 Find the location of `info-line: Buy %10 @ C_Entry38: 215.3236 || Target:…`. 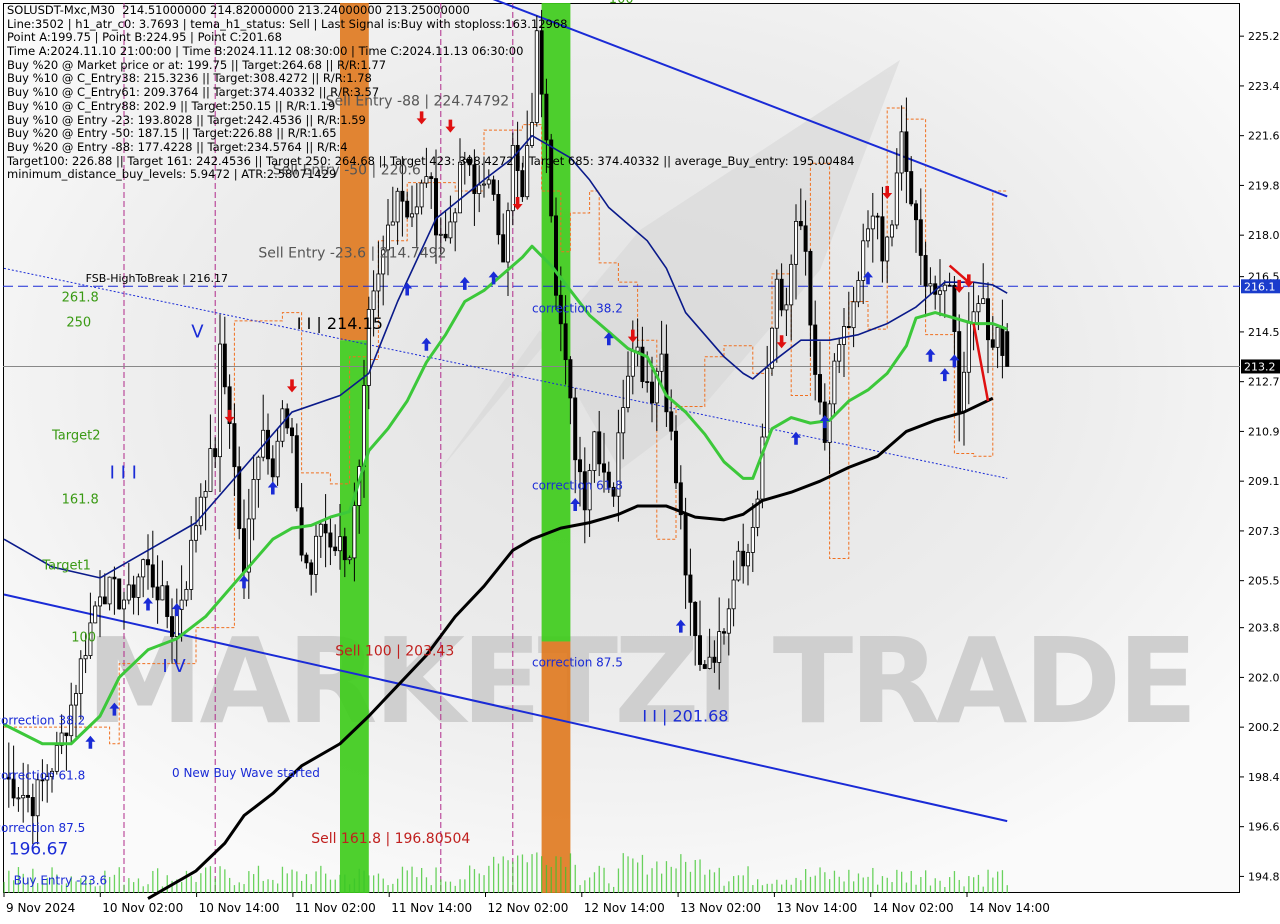

info-line: Buy %10 @ C_Entry38: 215.3236 || Target:… is located at coordinates (189, 78).